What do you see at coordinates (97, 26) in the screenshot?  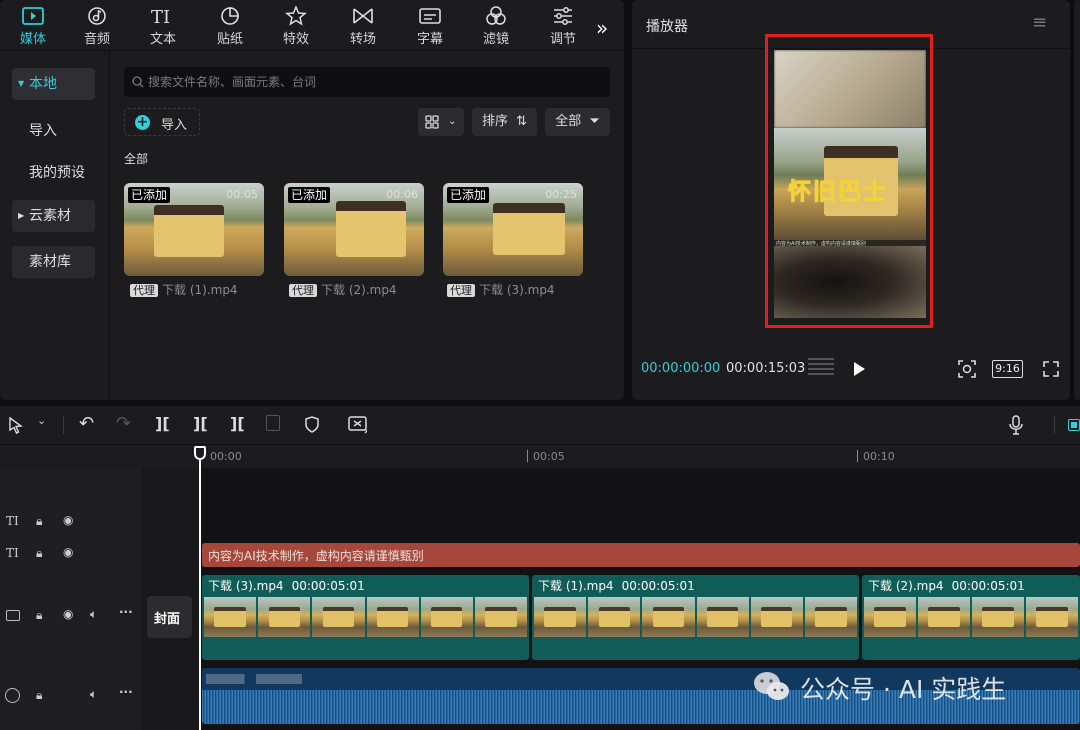 I see `tab-audio: 音频` at bounding box center [97, 26].